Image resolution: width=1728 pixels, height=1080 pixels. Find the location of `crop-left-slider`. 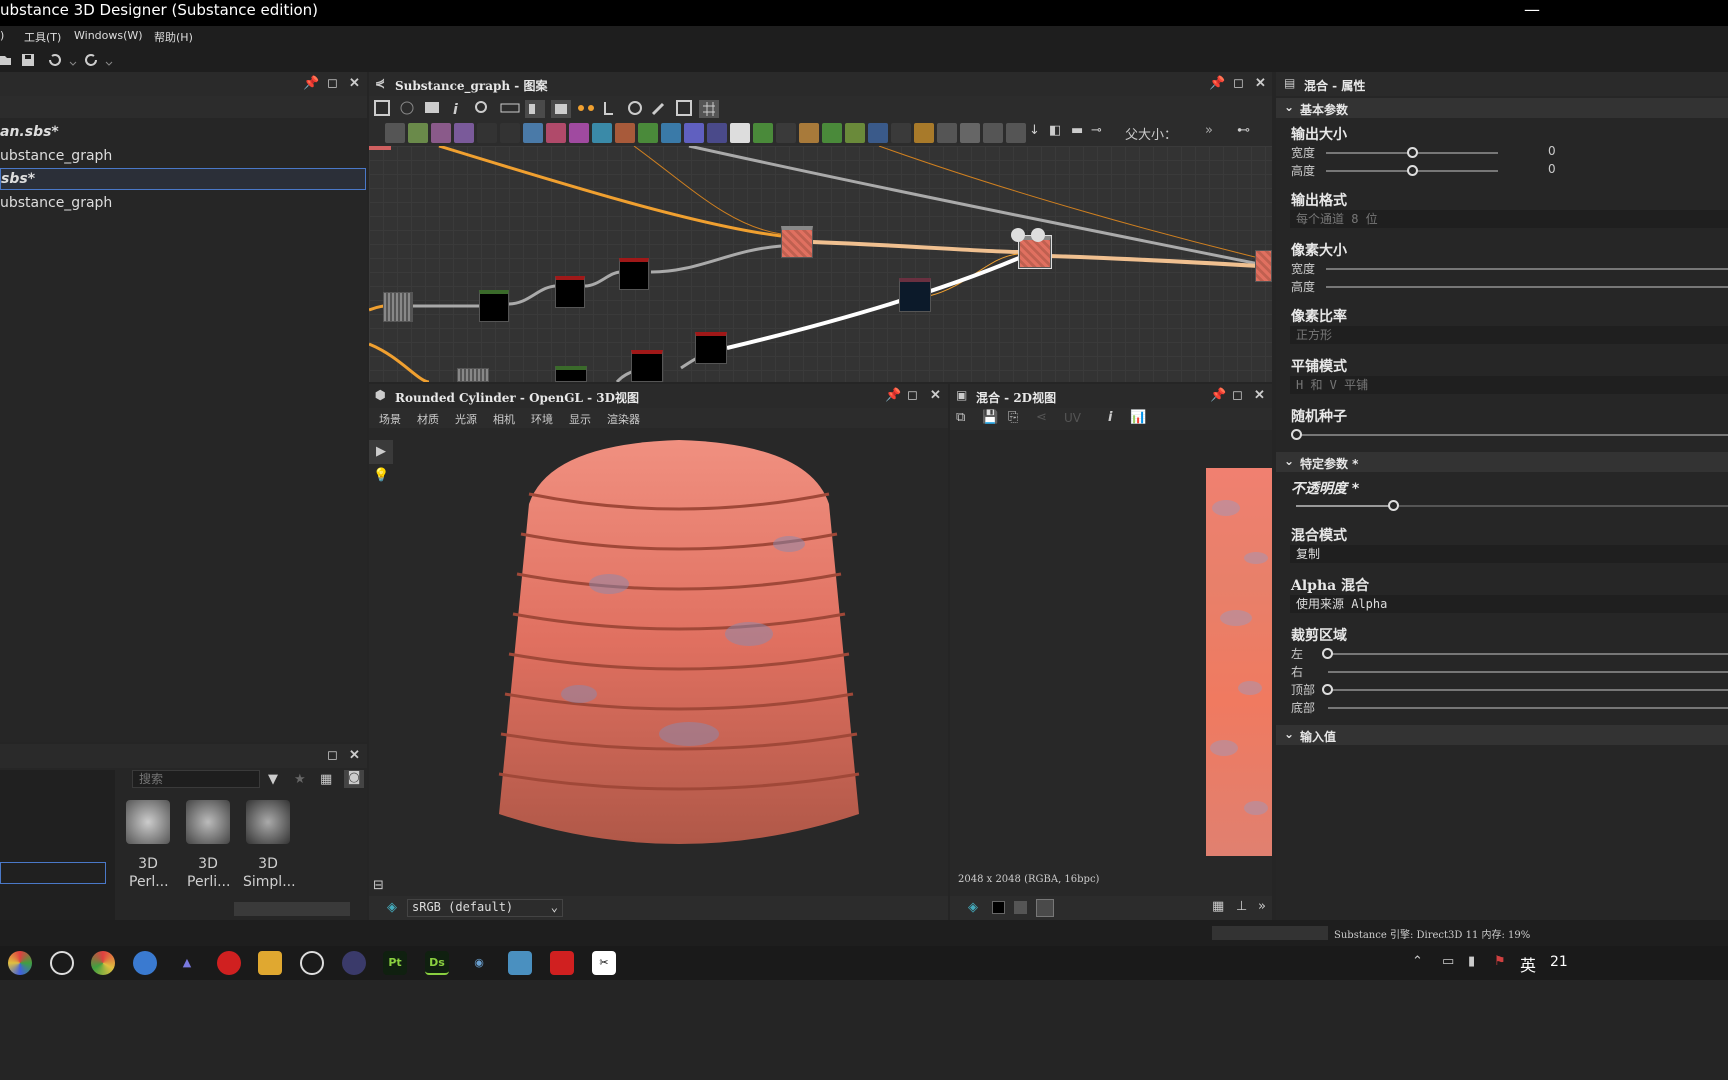

crop-left-slider is located at coordinates (1528, 654).